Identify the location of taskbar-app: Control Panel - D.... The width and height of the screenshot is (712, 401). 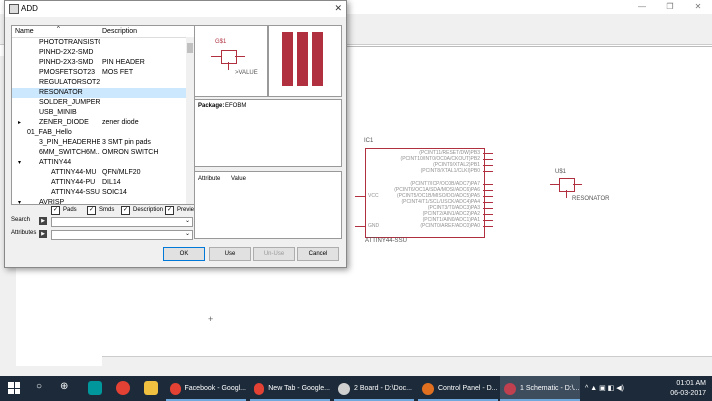
(458, 388).